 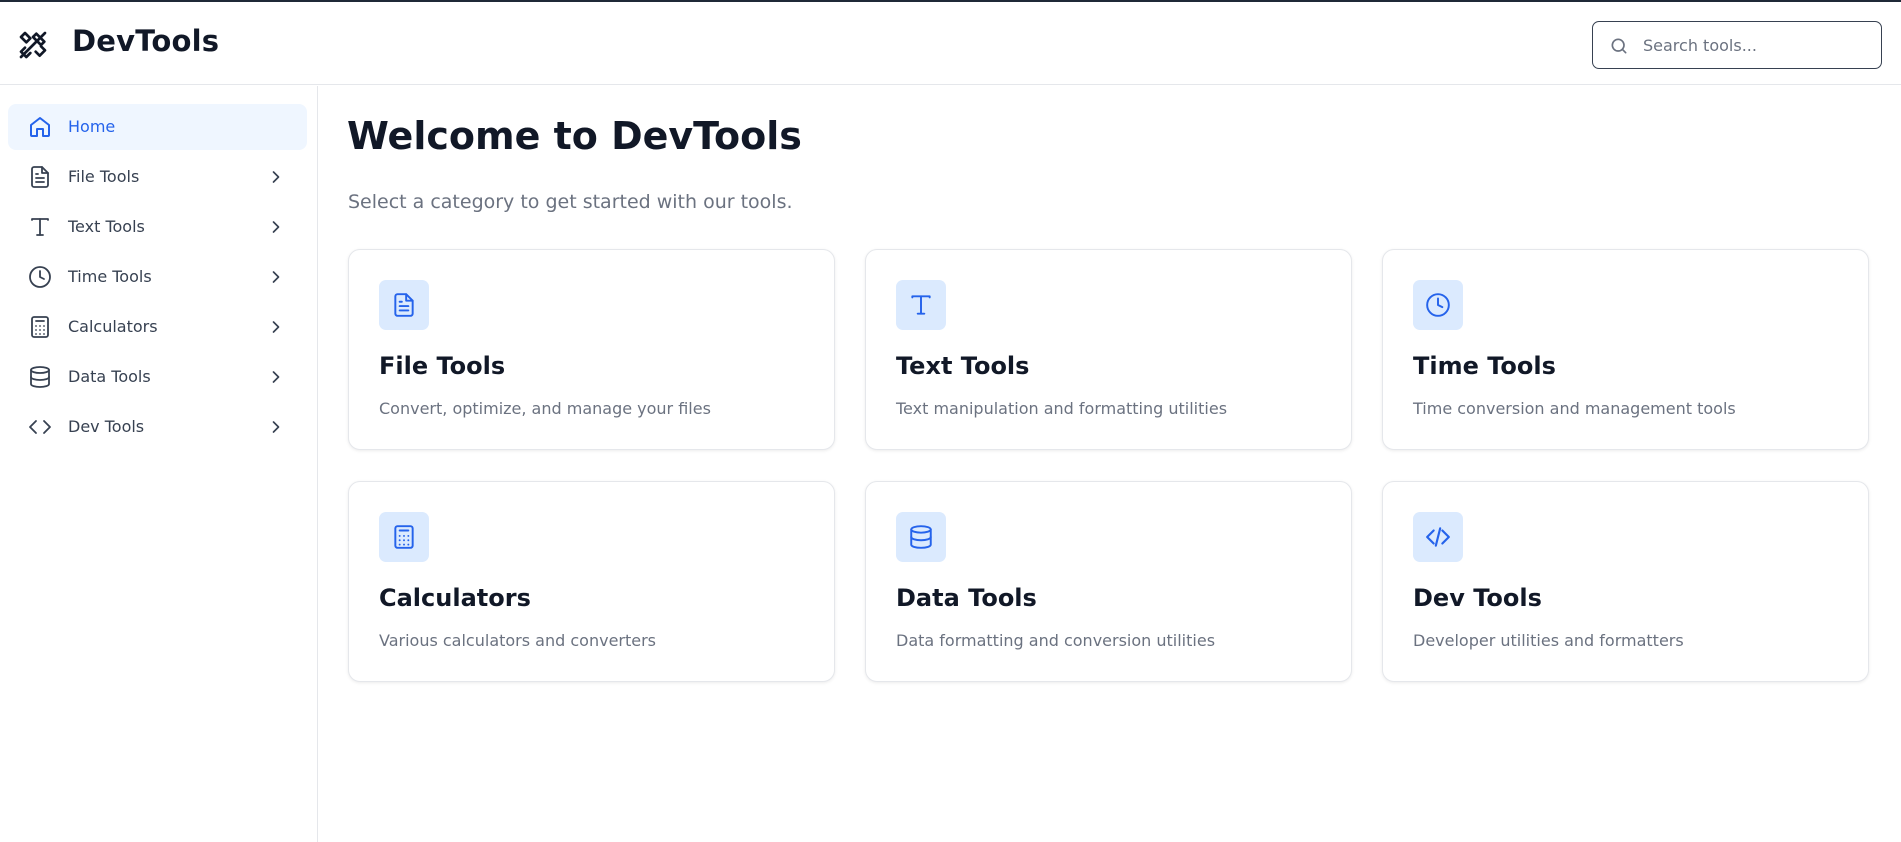 I want to click on sidebar-item-calculators: Calculators, so click(x=157, y=327).